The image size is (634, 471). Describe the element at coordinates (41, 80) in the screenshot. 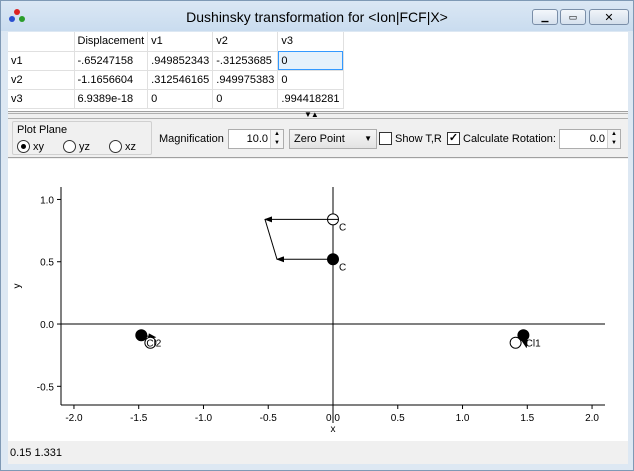

I see `row-label: v2` at that location.